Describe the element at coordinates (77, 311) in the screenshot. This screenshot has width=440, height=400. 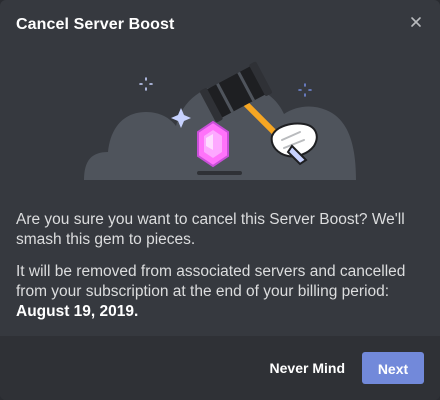
I see `billing-date: August 19, 2019.` at that location.